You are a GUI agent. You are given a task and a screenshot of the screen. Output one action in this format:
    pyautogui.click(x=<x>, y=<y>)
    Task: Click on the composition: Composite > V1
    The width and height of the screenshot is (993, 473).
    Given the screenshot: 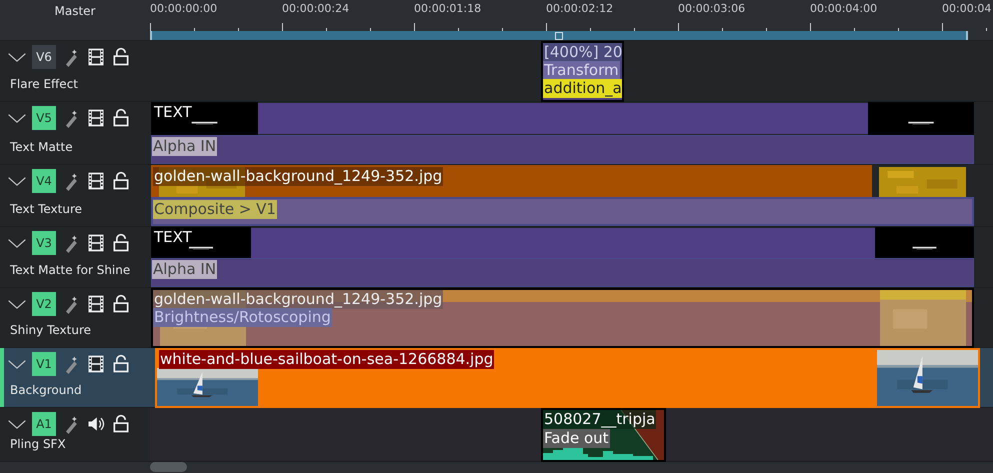 What is the action you would take?
    pyautogui.click(x=562, y=211)
    